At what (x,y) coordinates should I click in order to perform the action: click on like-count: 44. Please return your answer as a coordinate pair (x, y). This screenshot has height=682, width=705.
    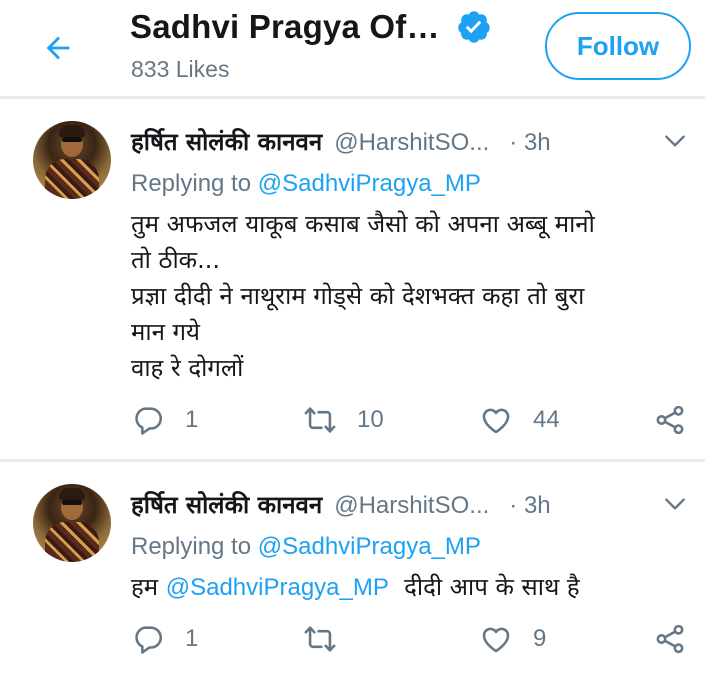
    Looking at the image, I should click on (546, 419).